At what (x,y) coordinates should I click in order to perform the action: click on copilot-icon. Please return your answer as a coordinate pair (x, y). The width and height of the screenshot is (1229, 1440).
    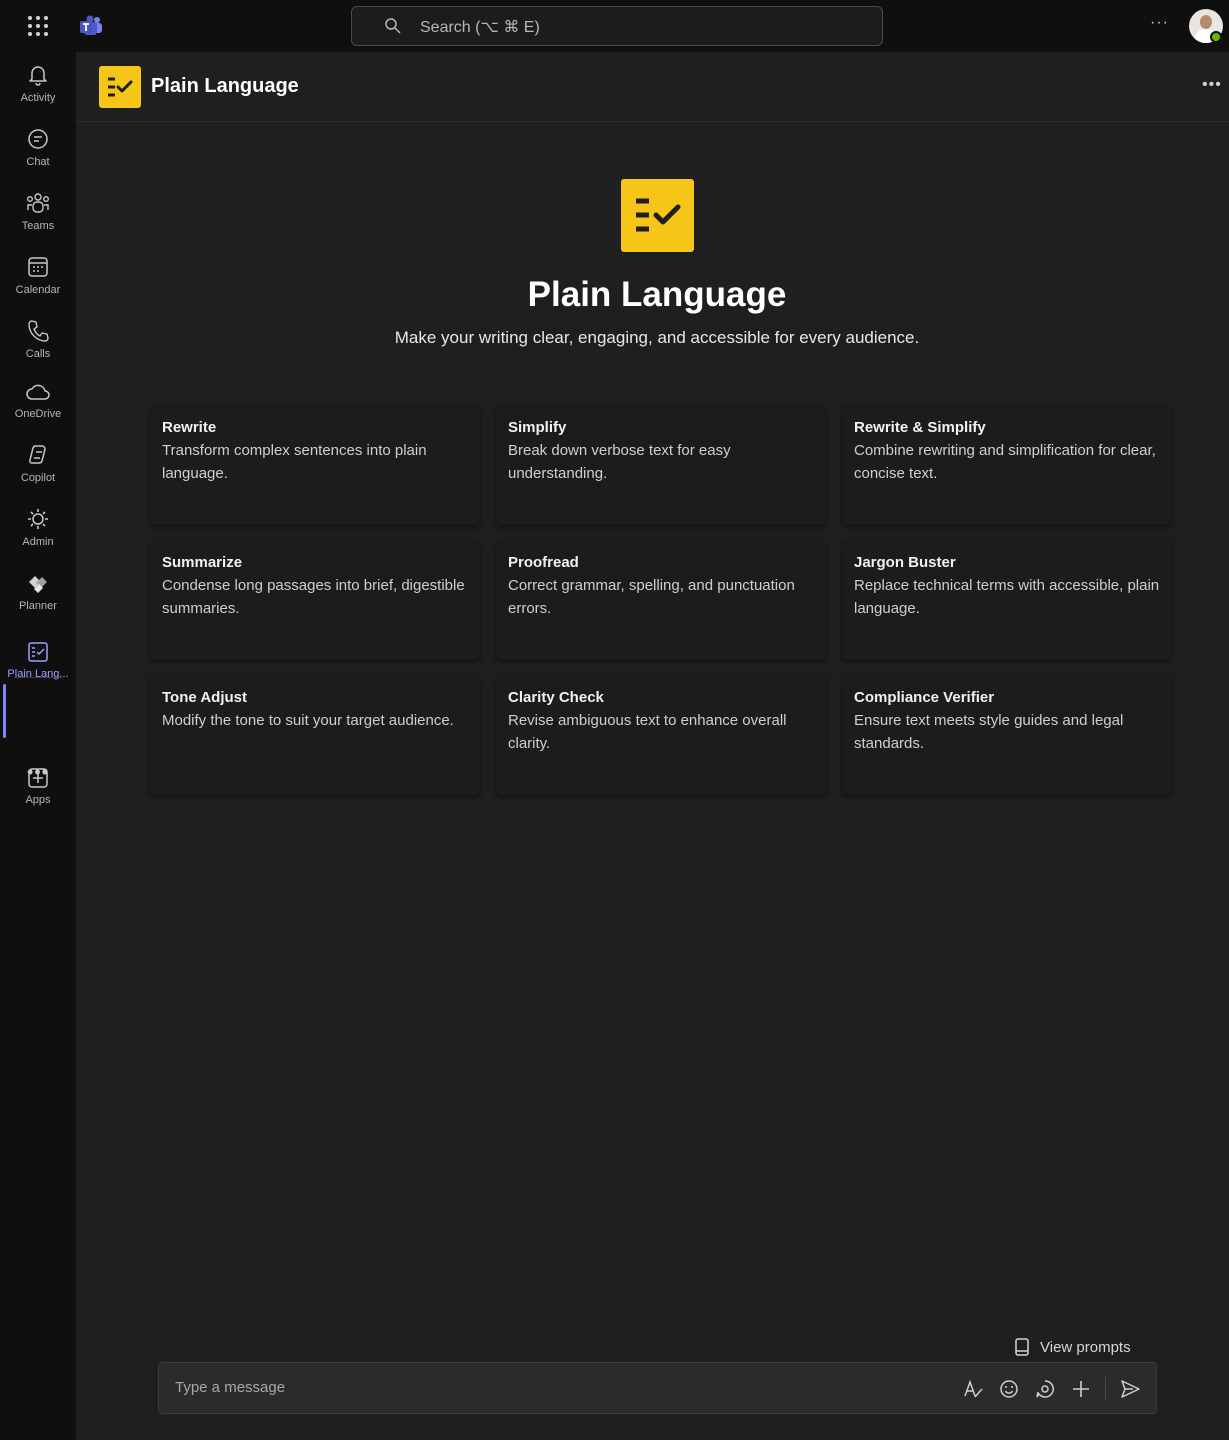
    Looking at the image, I should click on (37, 454).